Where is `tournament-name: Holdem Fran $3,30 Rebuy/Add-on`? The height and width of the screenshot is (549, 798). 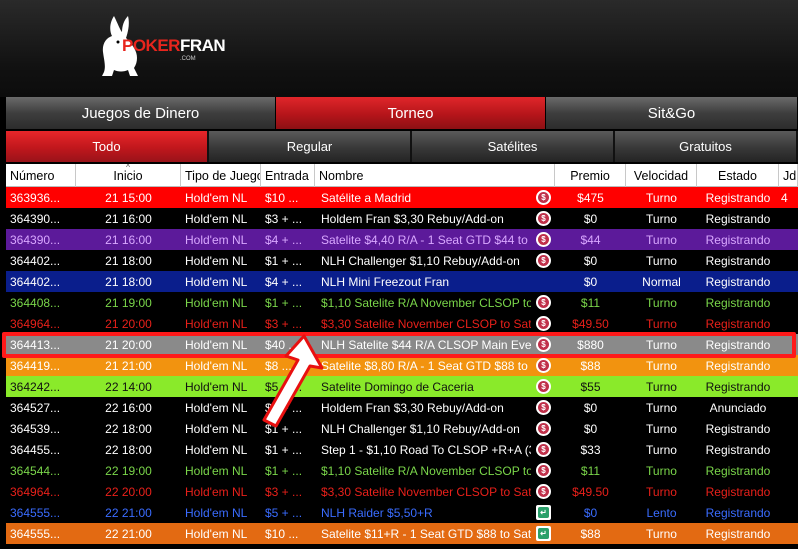
tournament-name: Holdem Fran $3,30 Rebuy/Add-on is located at coordinates (412, 407).